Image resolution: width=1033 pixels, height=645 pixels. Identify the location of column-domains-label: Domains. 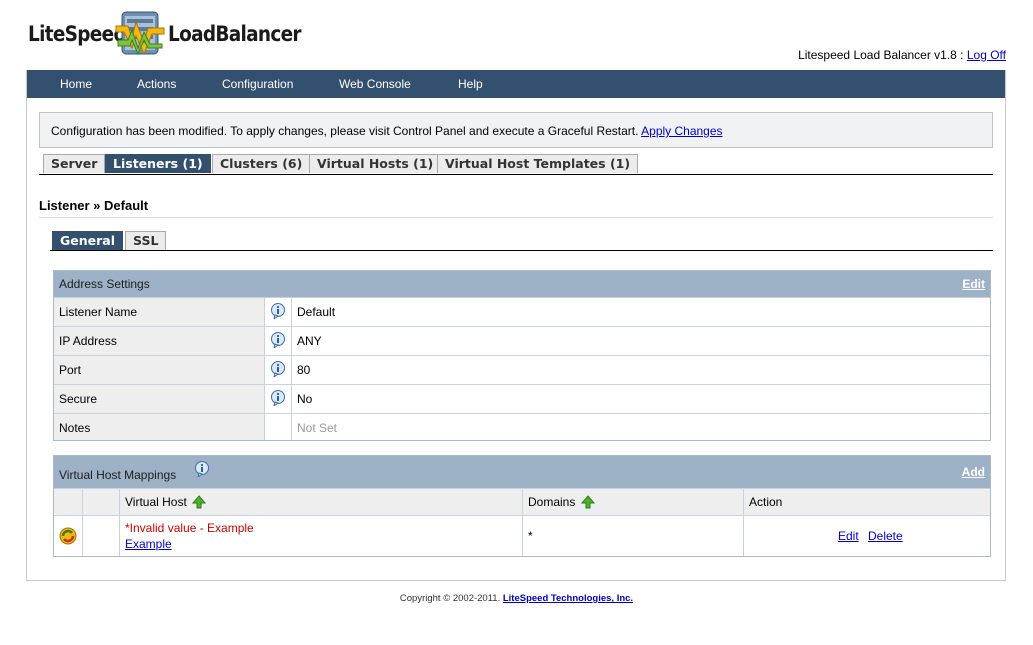
(552, 502).